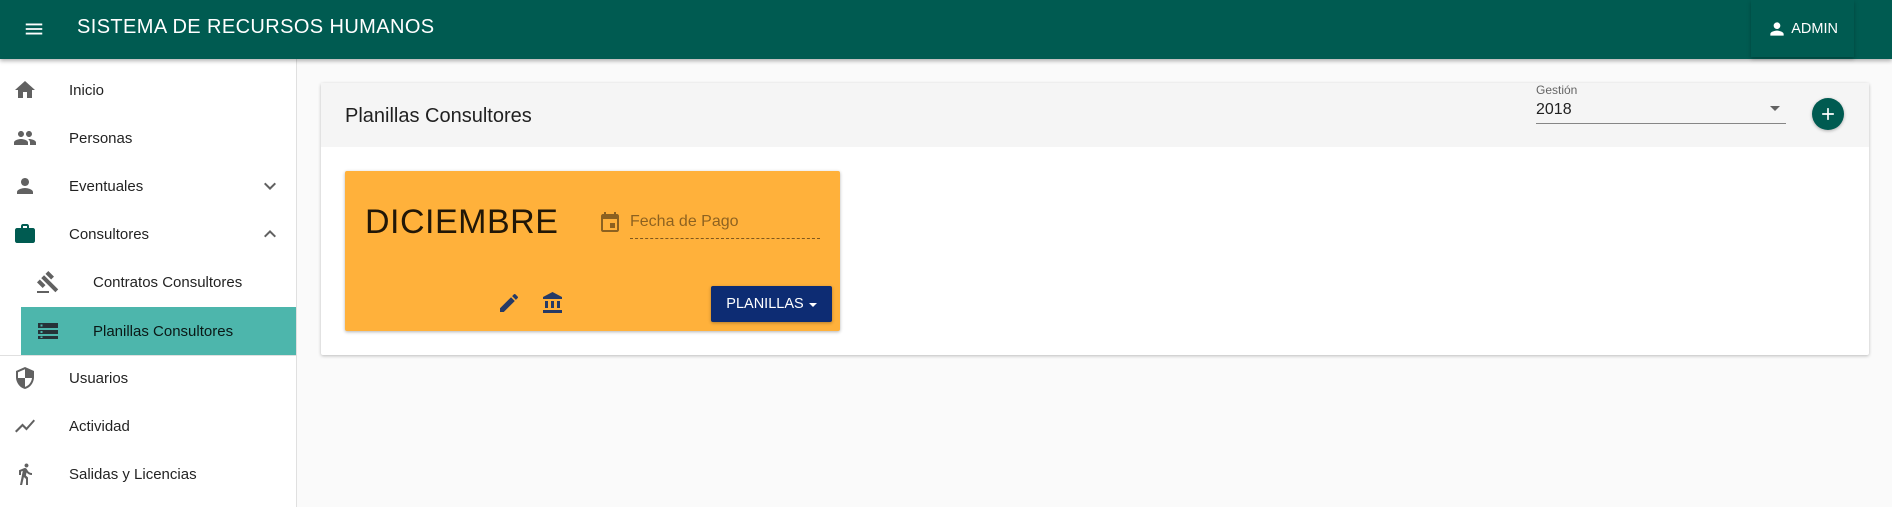 The height and width of the screenshot is (507, 1892). I want to click on edit-icon, so click(509, 303).